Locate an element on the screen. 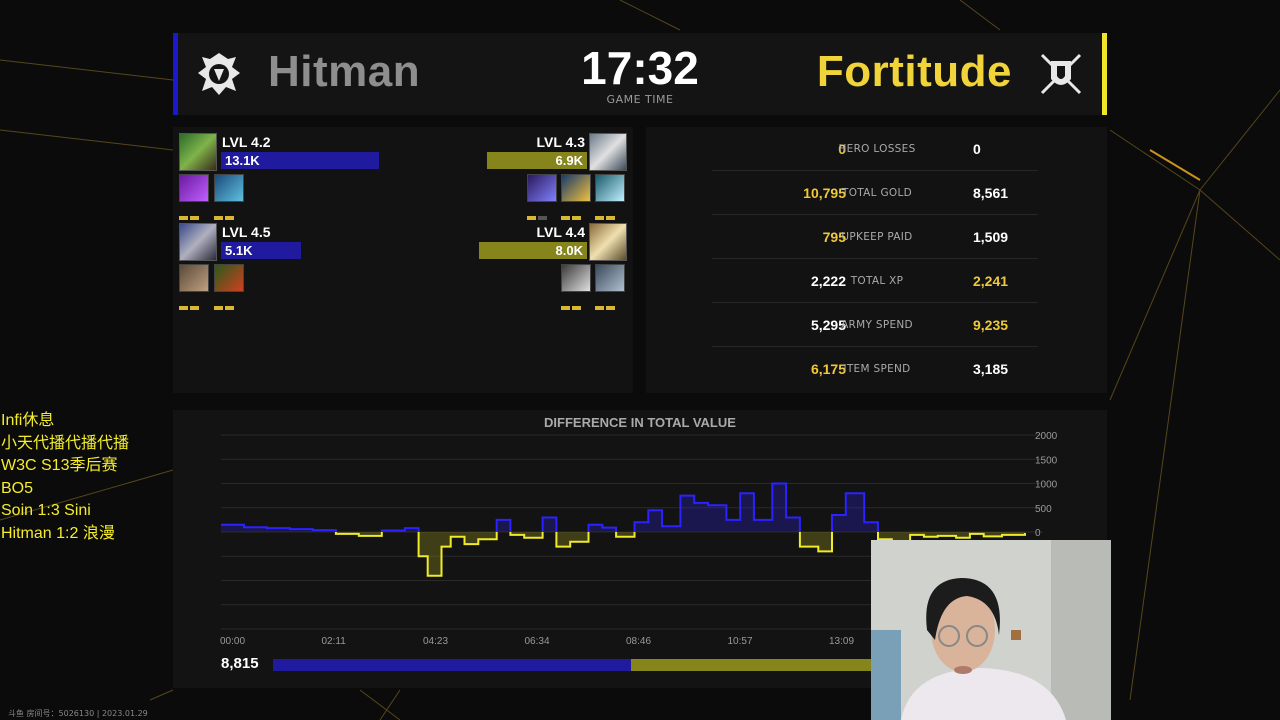 This screenshot has height=720, width=1280. hero-value-bar: 6.9K is located at coordinates (537, 160).